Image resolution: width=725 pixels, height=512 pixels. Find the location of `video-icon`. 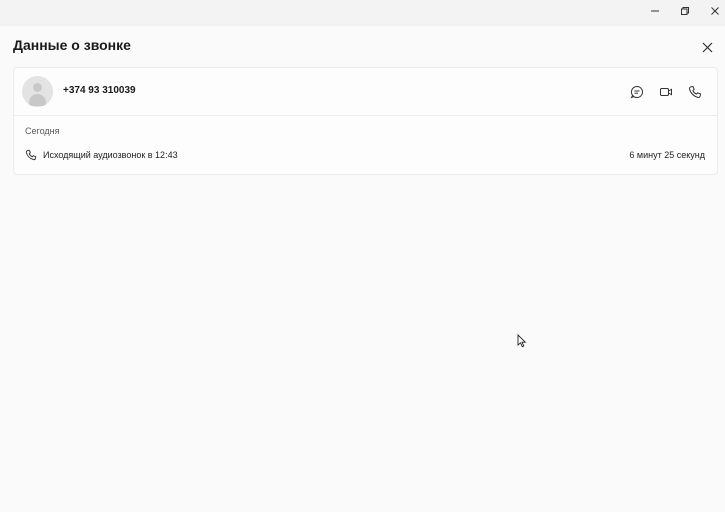

video-icon is located at coordinates (666, 92).